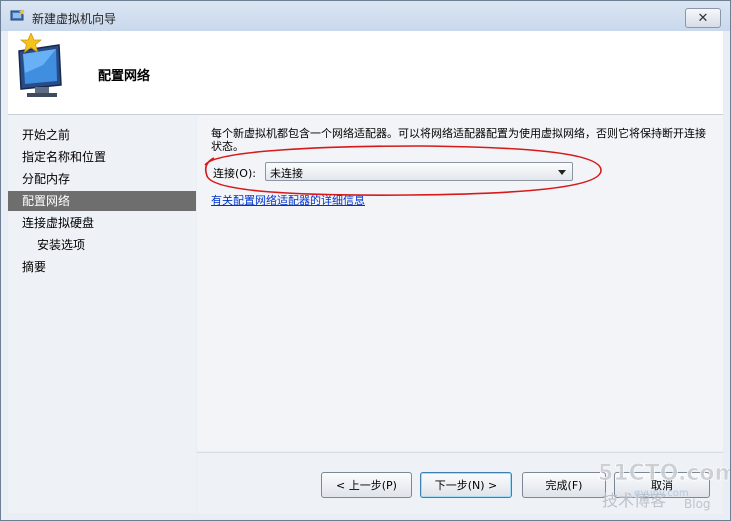  What do you see at coordinates (46, 179) in the screenshot?
I see `sidebar-item-label: 分配内存` at bounding box center [46, 179].